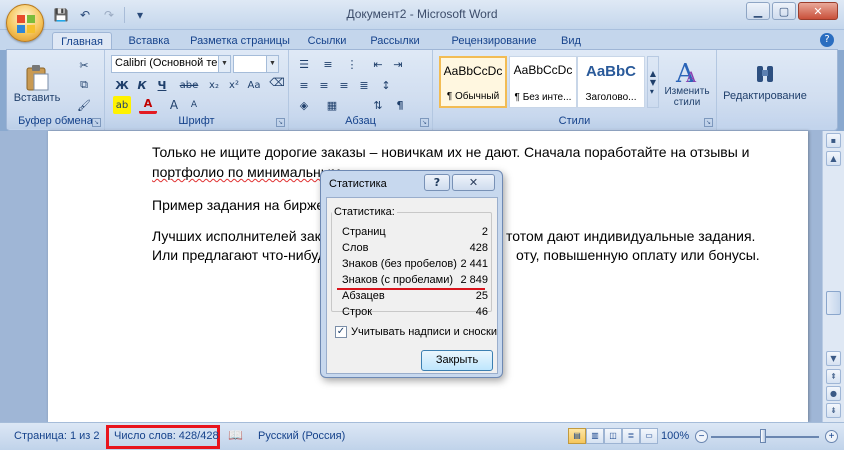 The width and height of the screenshot is (844, 450). Describe the element at coordinates (481, 312) in the screenshot. I see `stat-value: 46` at that location.